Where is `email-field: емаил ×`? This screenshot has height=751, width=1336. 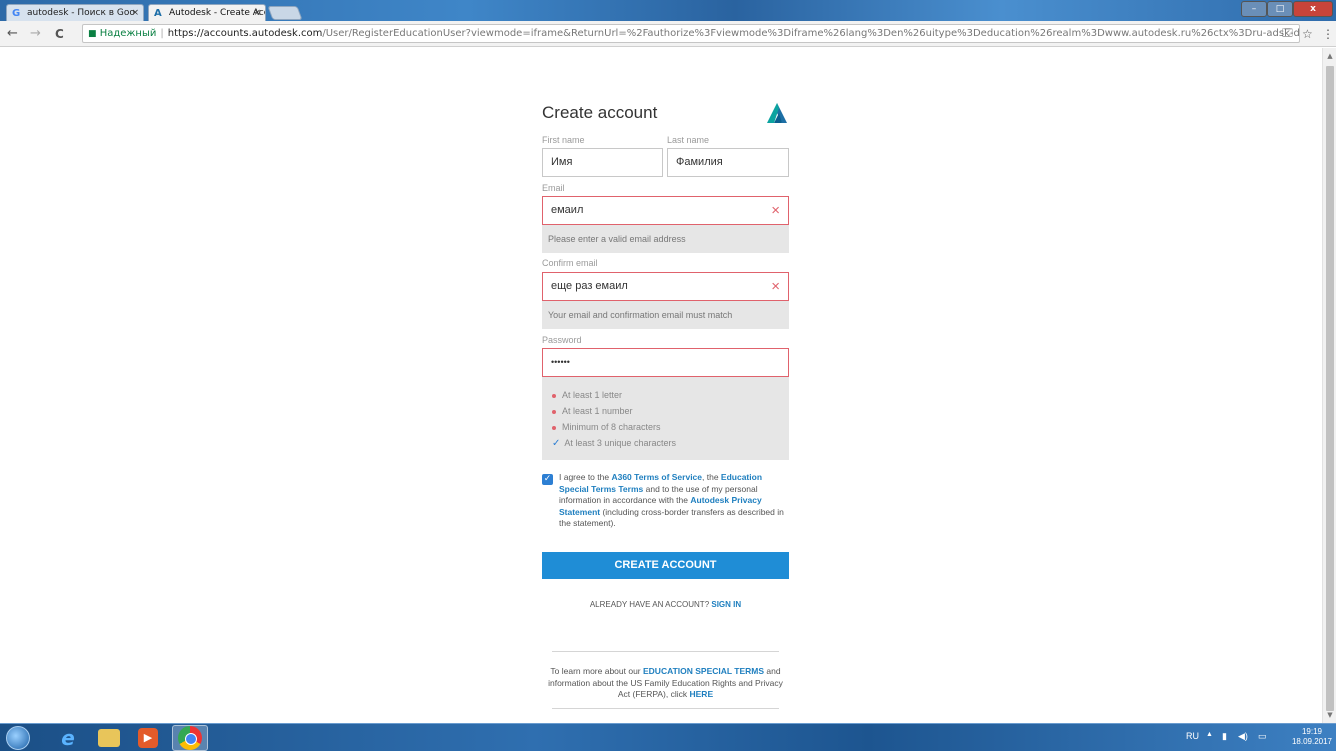
email-field: емаил × is located at coordinates (665, 210).